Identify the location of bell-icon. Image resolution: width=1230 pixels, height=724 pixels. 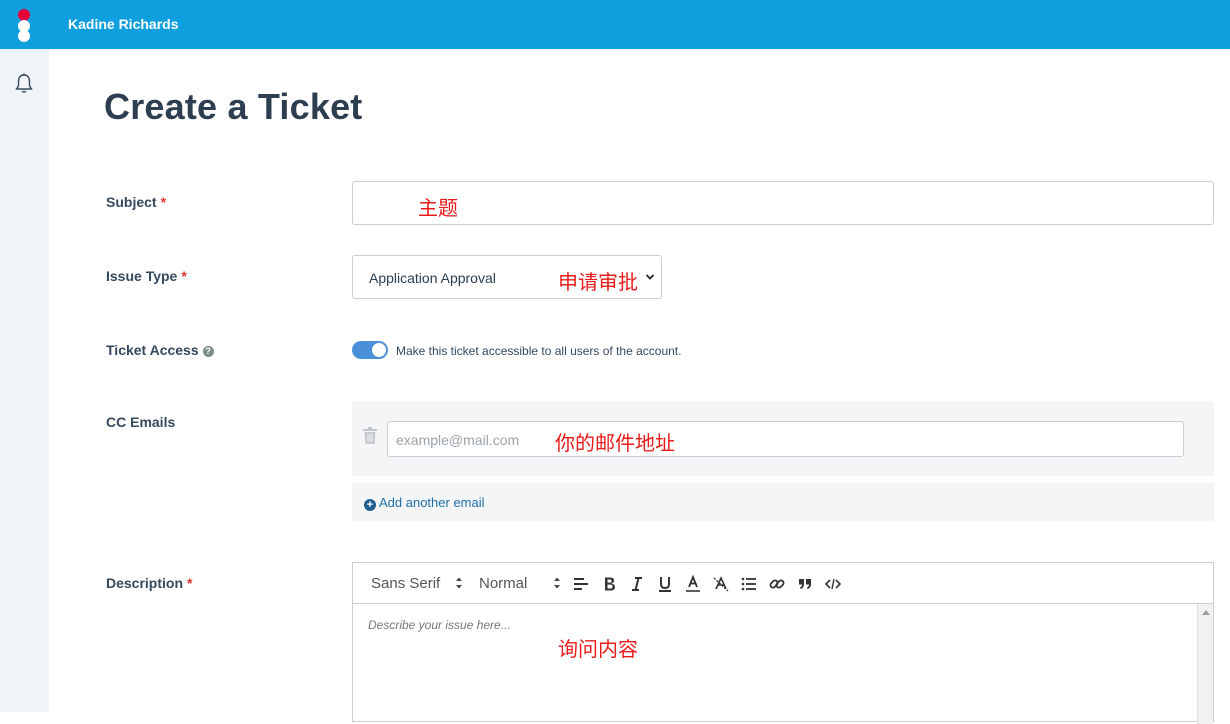
(24, 84).